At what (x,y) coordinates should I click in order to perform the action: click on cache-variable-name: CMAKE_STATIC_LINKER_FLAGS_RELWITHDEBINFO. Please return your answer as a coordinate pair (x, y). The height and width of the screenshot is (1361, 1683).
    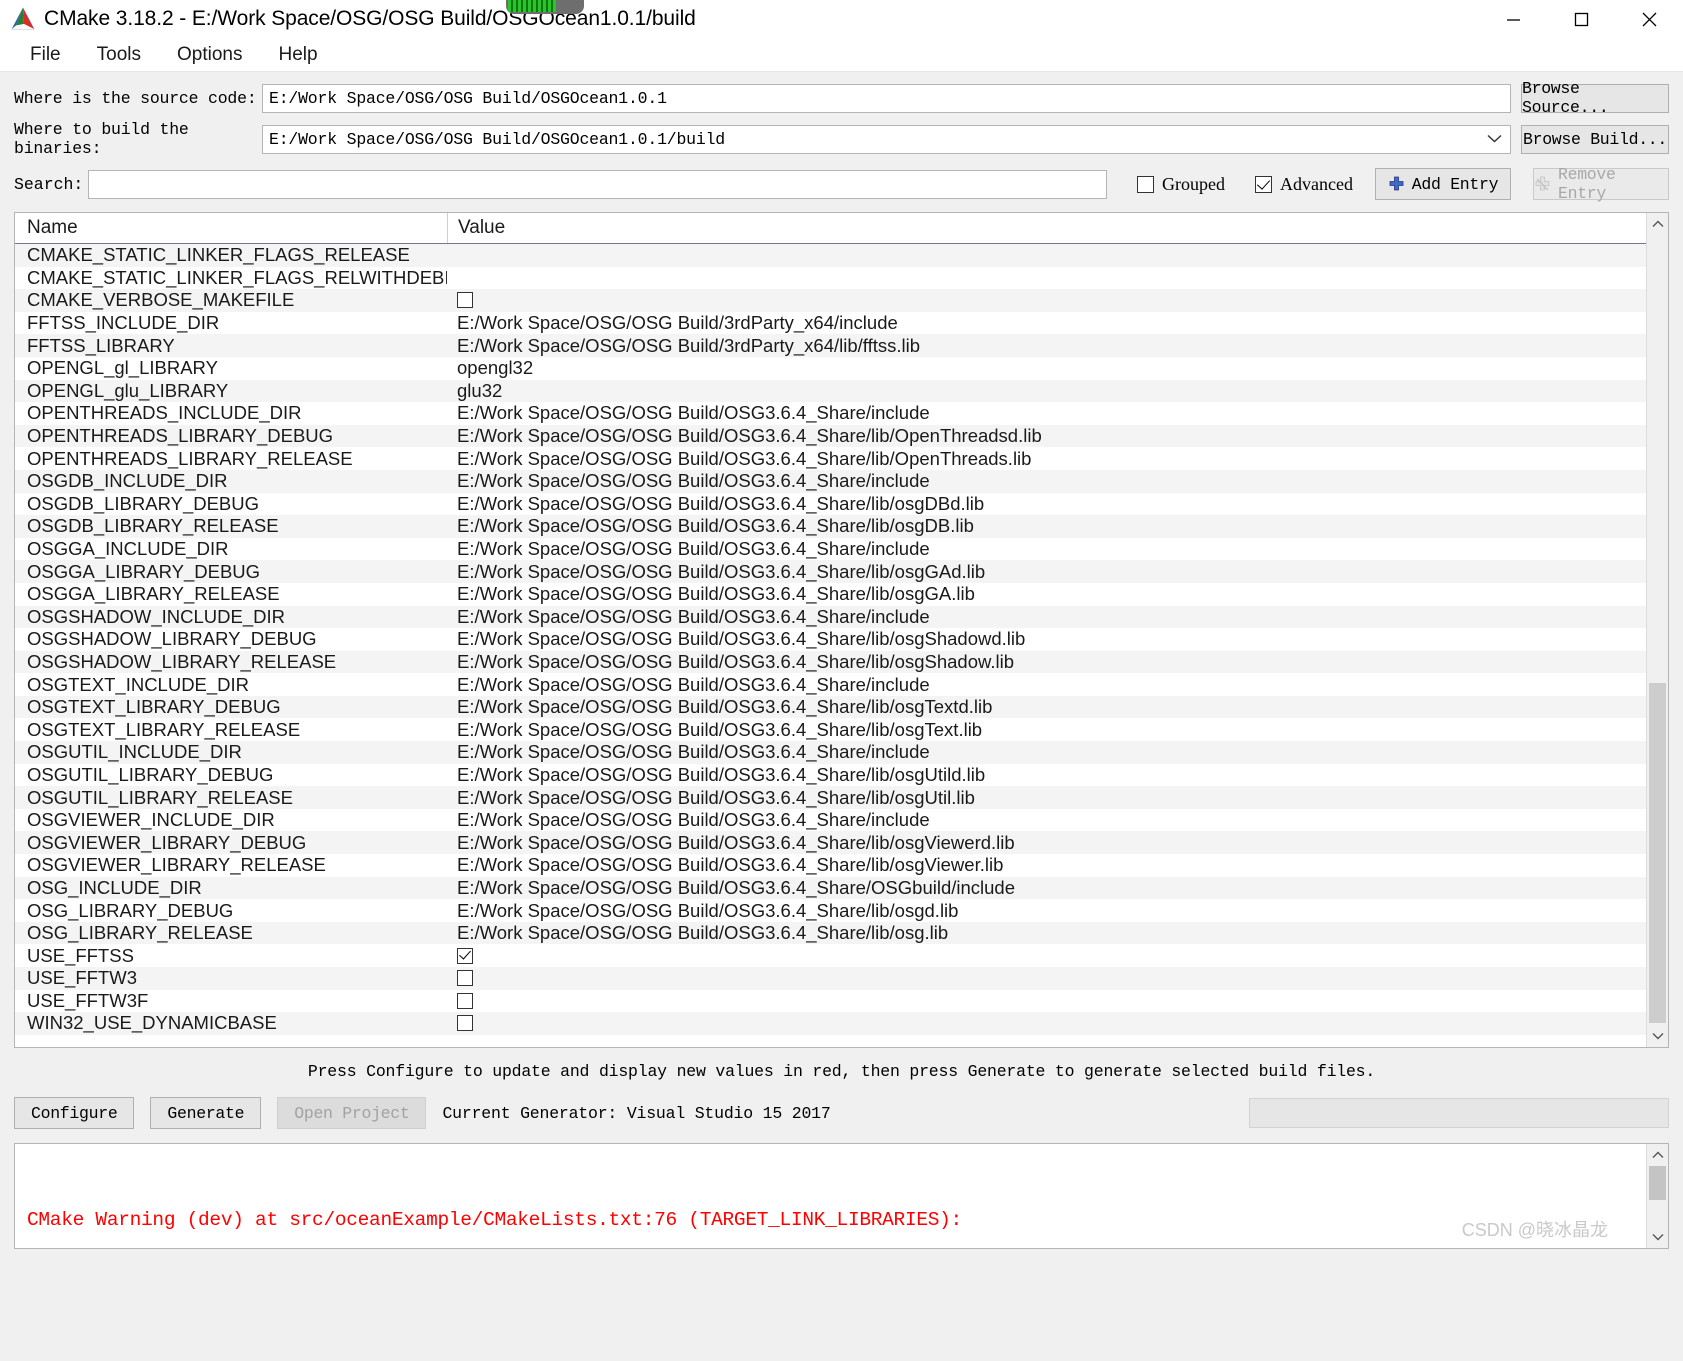
    Looking at the image, I should click on (231, 278).